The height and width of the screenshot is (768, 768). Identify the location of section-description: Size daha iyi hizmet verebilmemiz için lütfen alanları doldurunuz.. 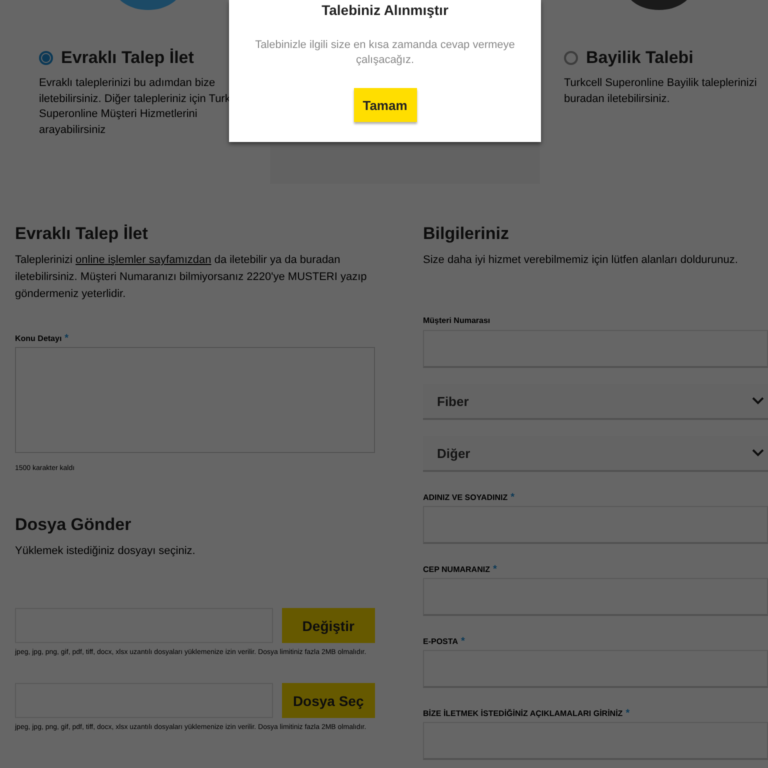
(581, 260).